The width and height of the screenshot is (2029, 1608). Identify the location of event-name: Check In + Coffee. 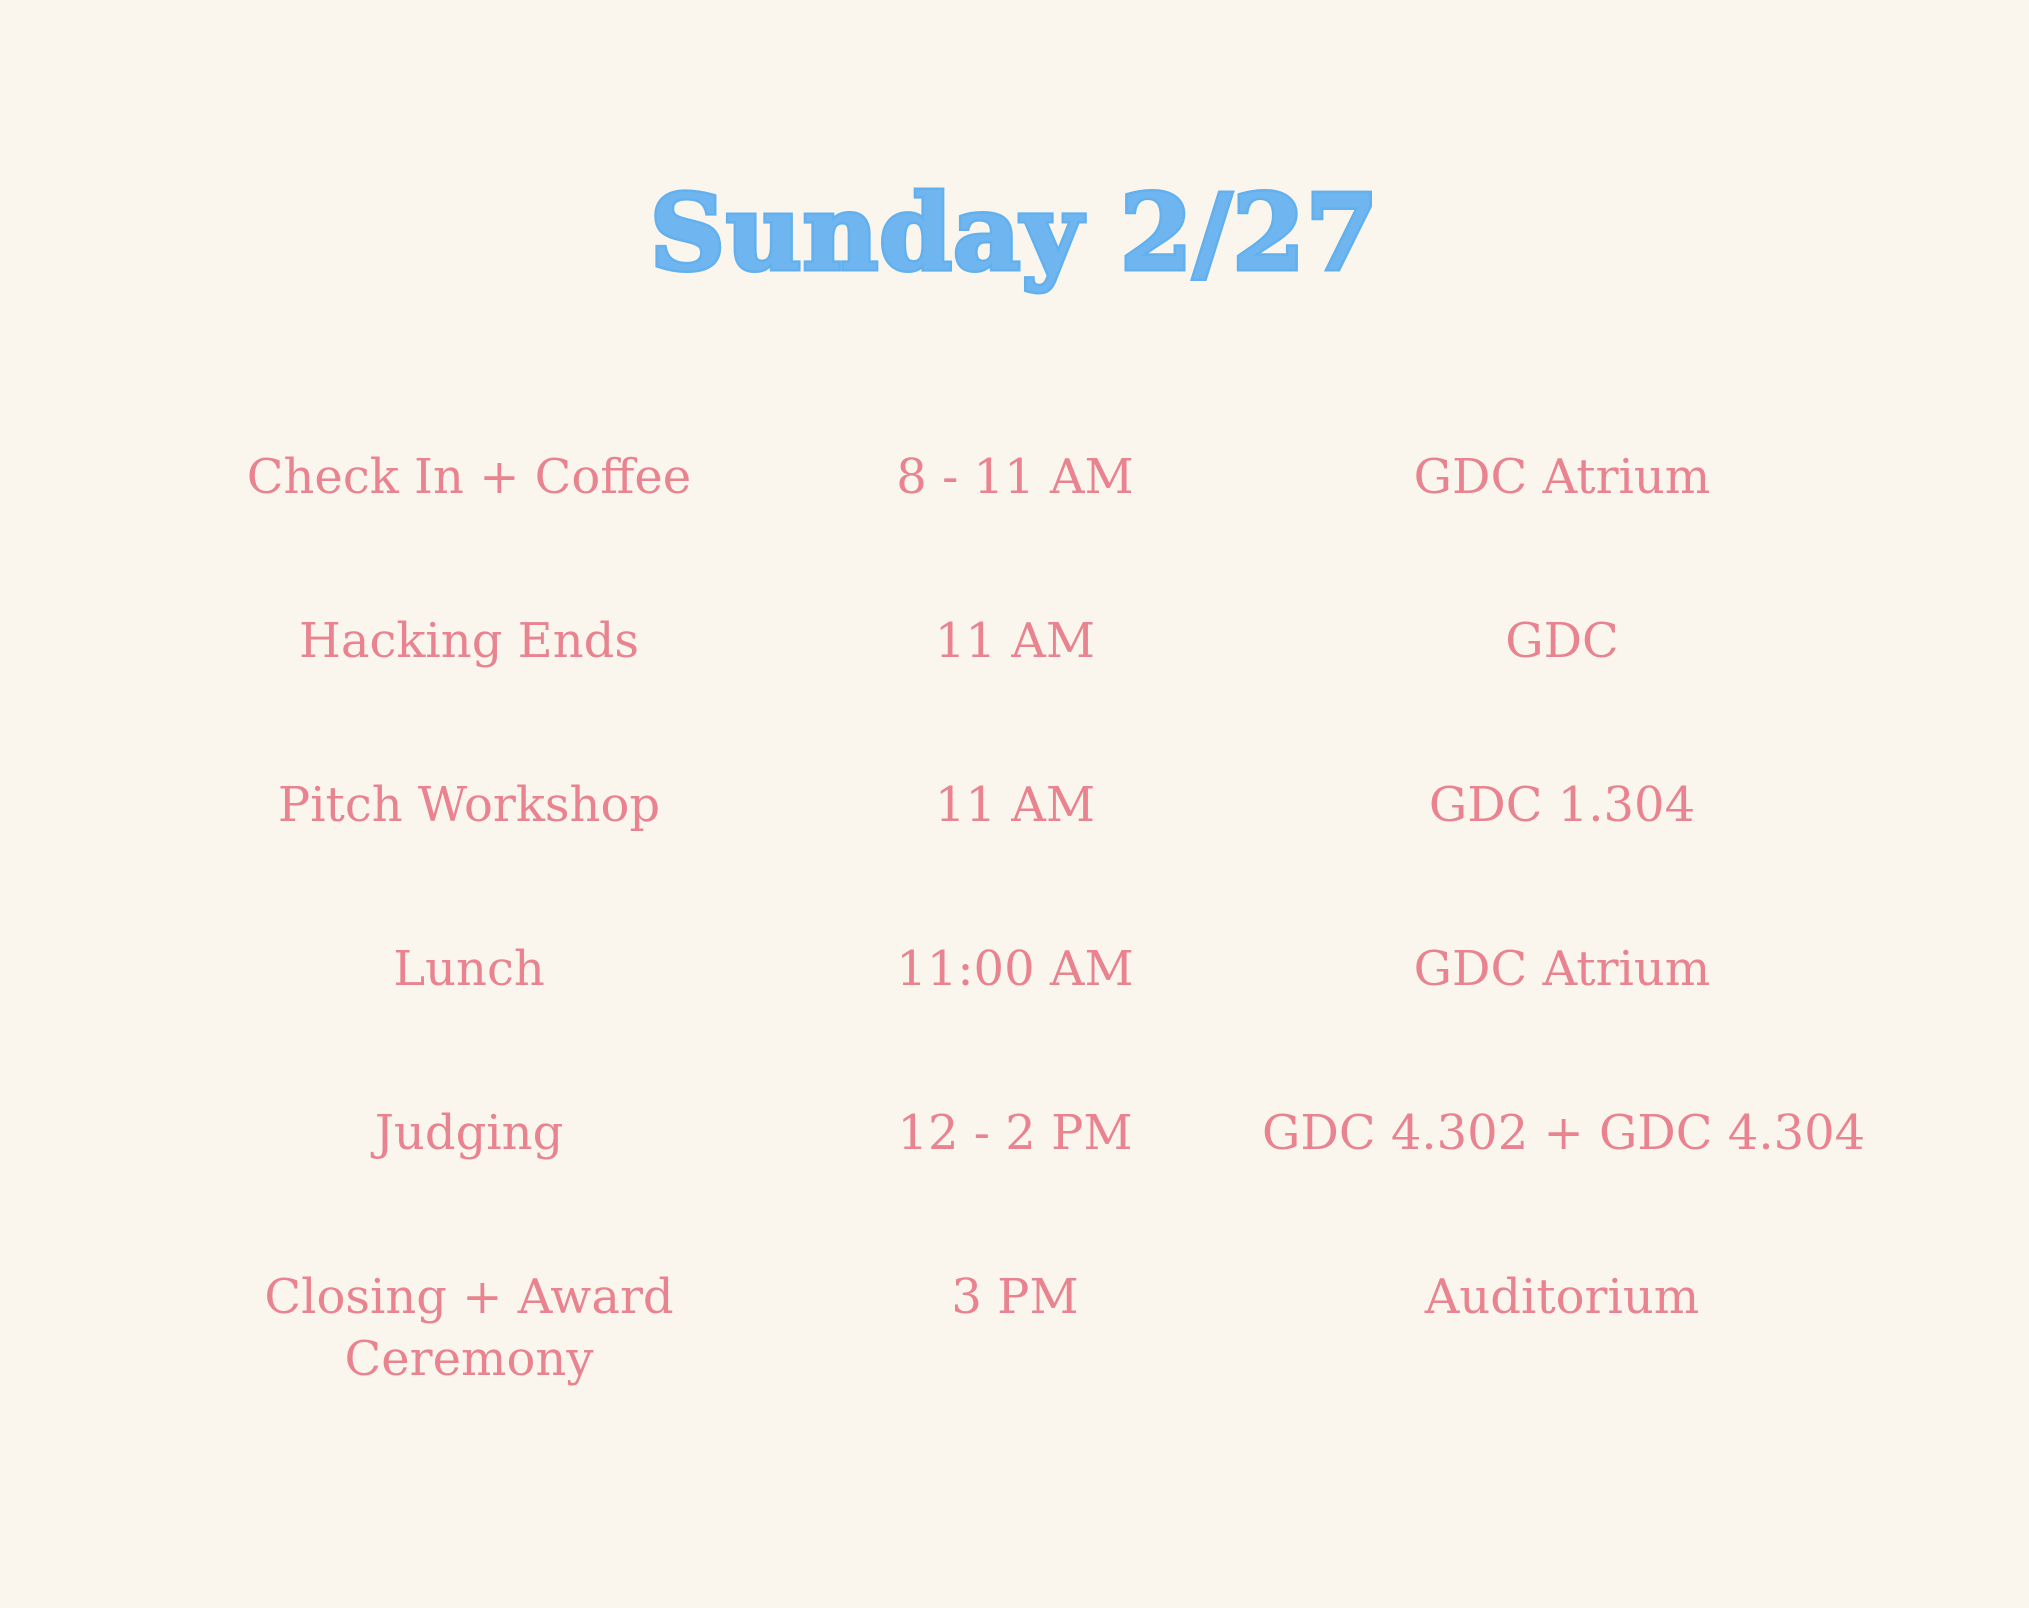
(469, 477).